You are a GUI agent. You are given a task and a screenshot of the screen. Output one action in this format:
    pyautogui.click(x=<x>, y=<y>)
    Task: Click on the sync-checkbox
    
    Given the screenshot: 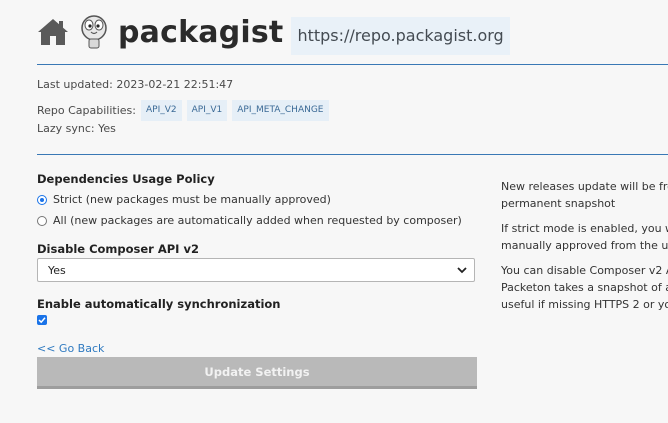 What is the action you would take?
    pyautogui.click(x=42, y=320)
    